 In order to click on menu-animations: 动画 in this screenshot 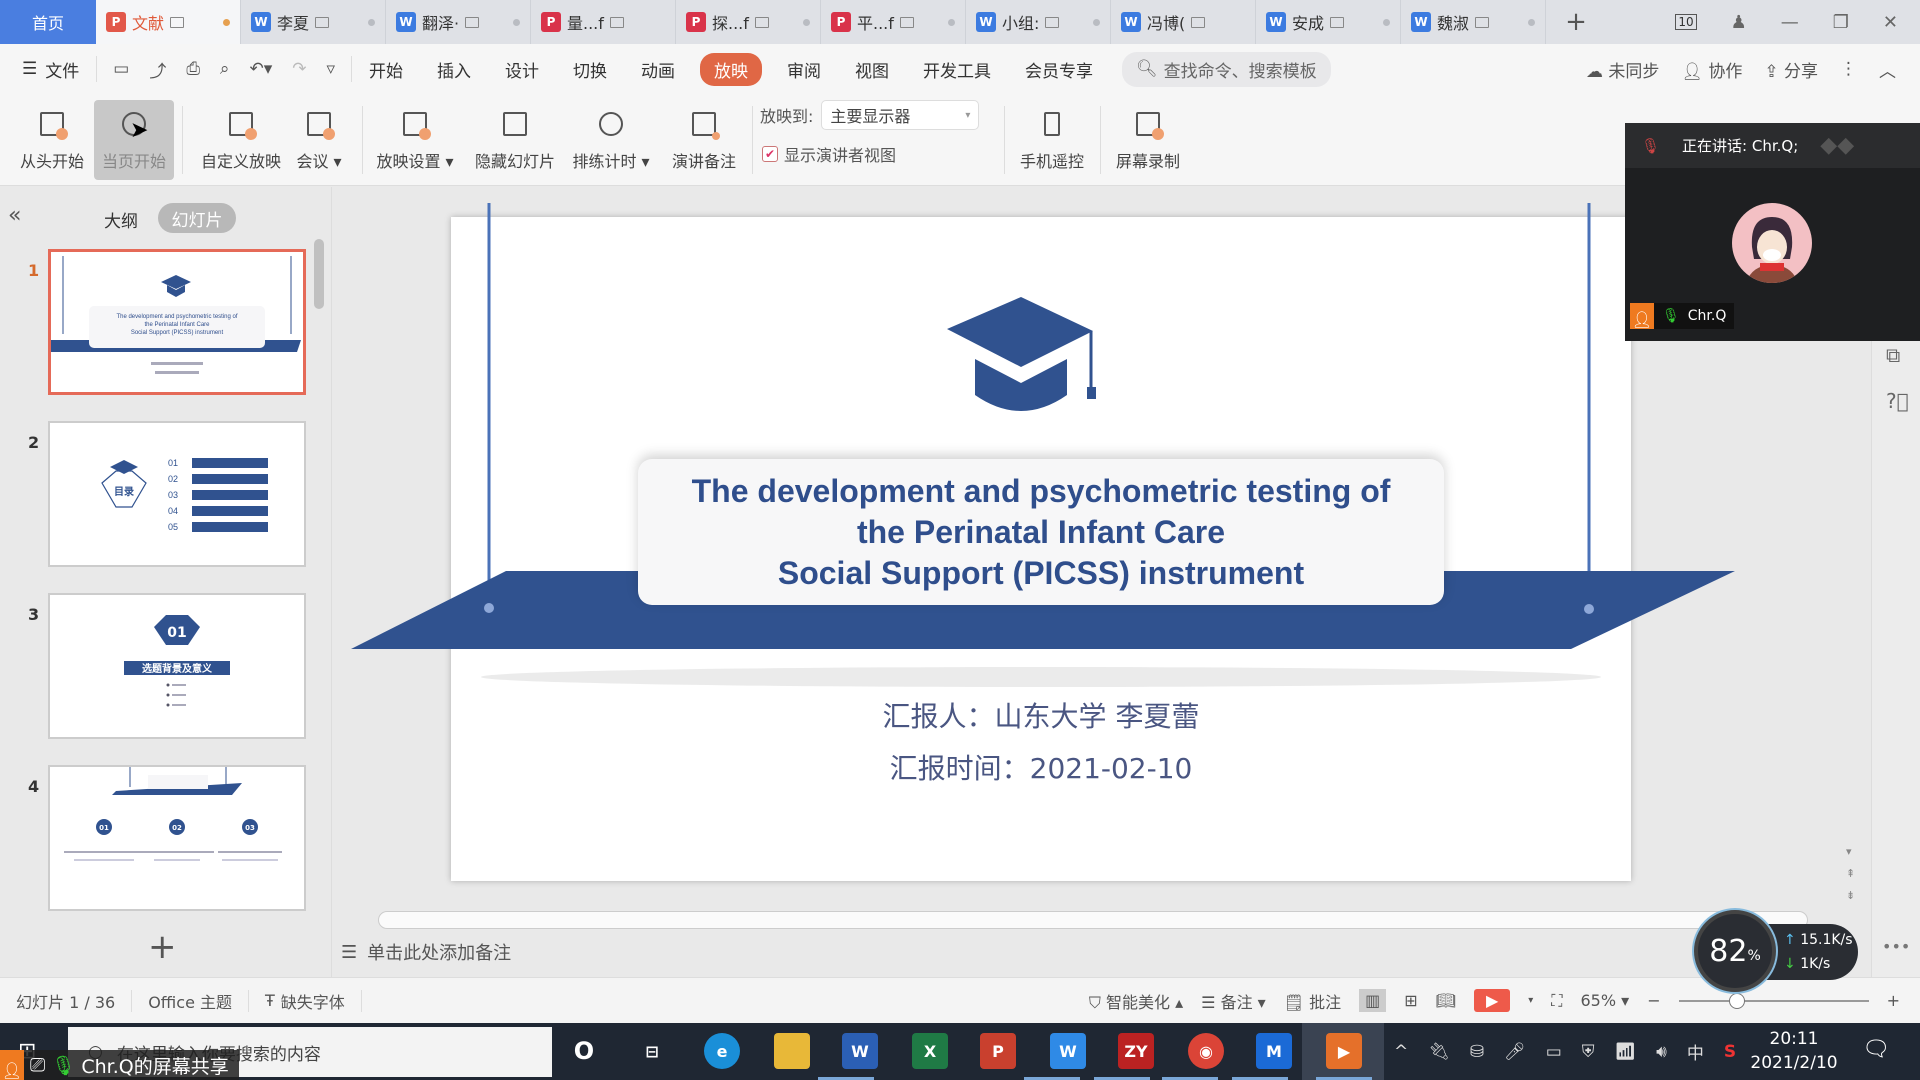, I will do `click(658, 69)`.